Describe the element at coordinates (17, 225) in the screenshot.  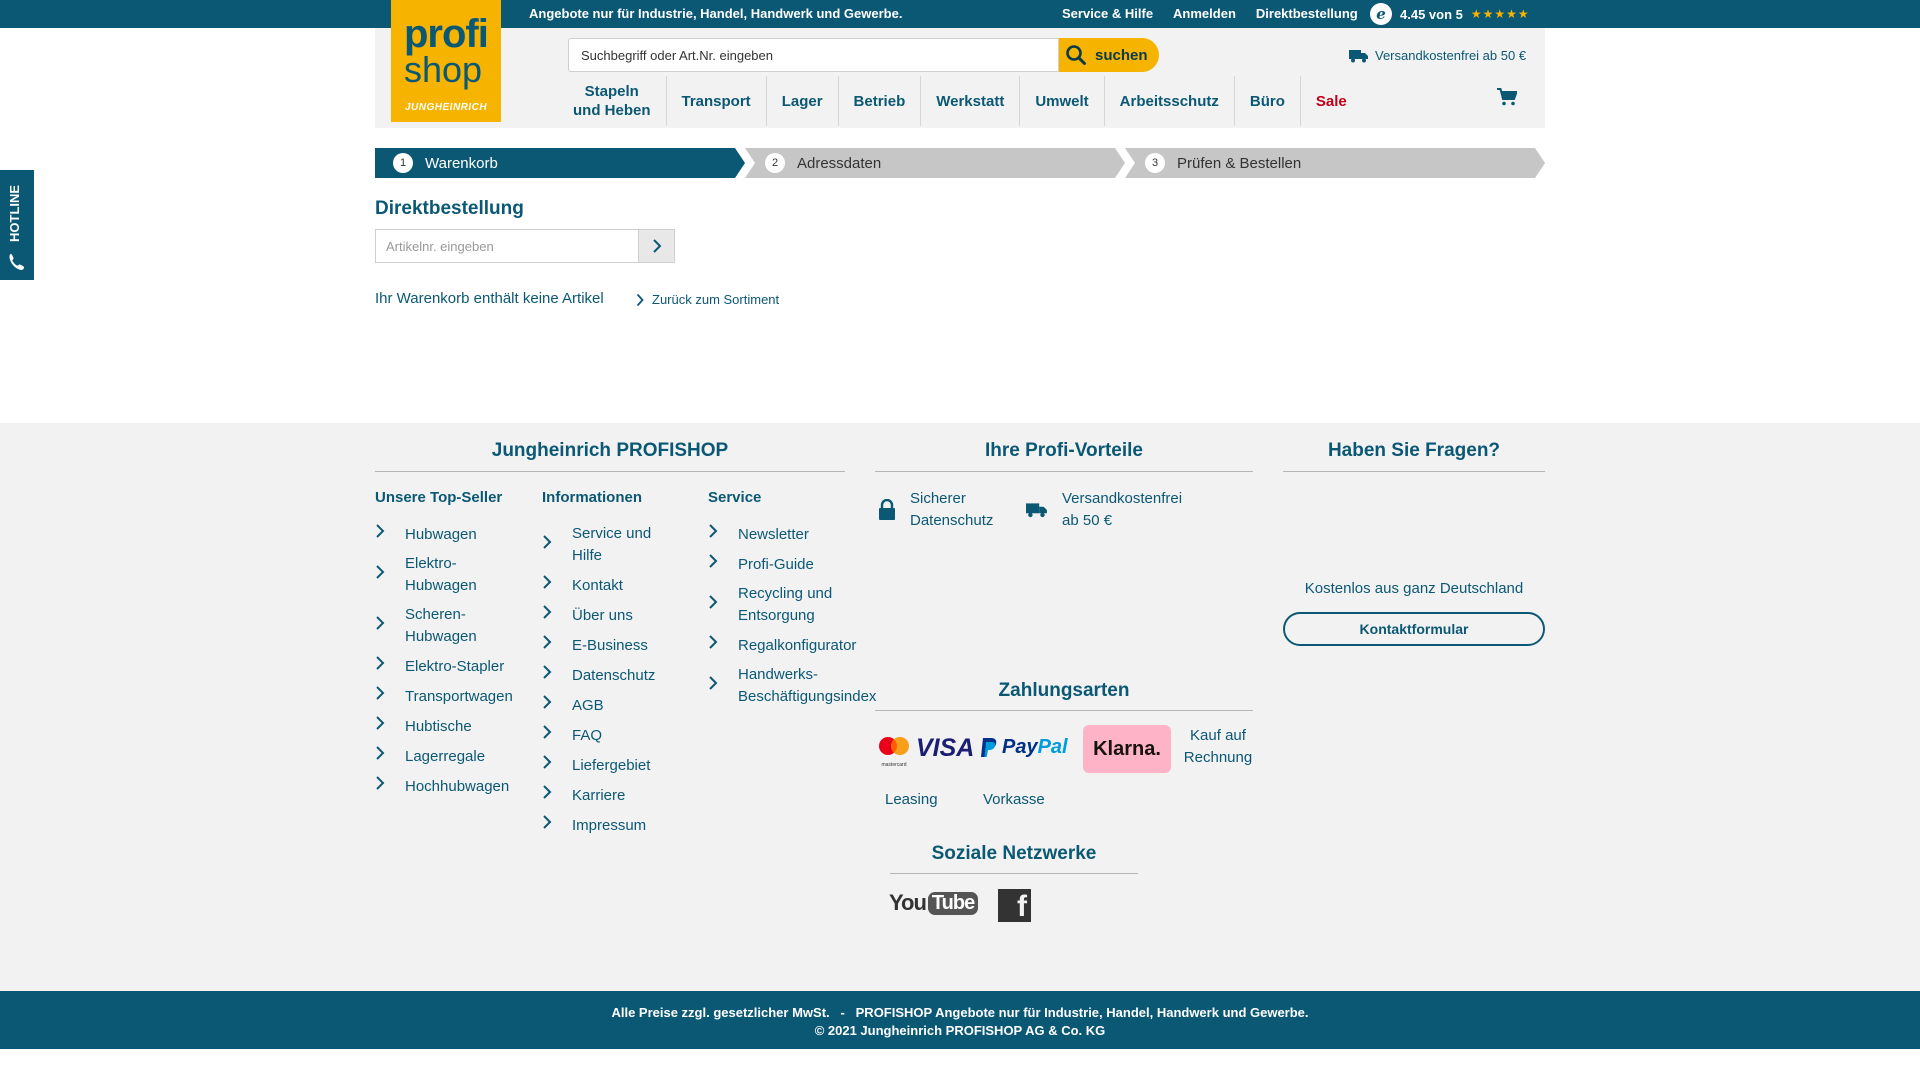
I see `hotline-tab: HOTLINE` at that location.